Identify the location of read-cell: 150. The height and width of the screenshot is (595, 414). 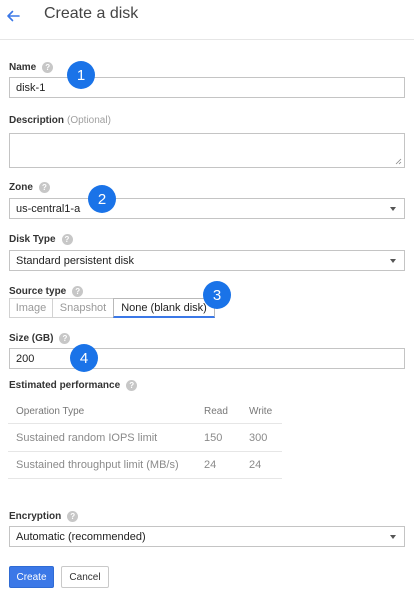
(213, 437).